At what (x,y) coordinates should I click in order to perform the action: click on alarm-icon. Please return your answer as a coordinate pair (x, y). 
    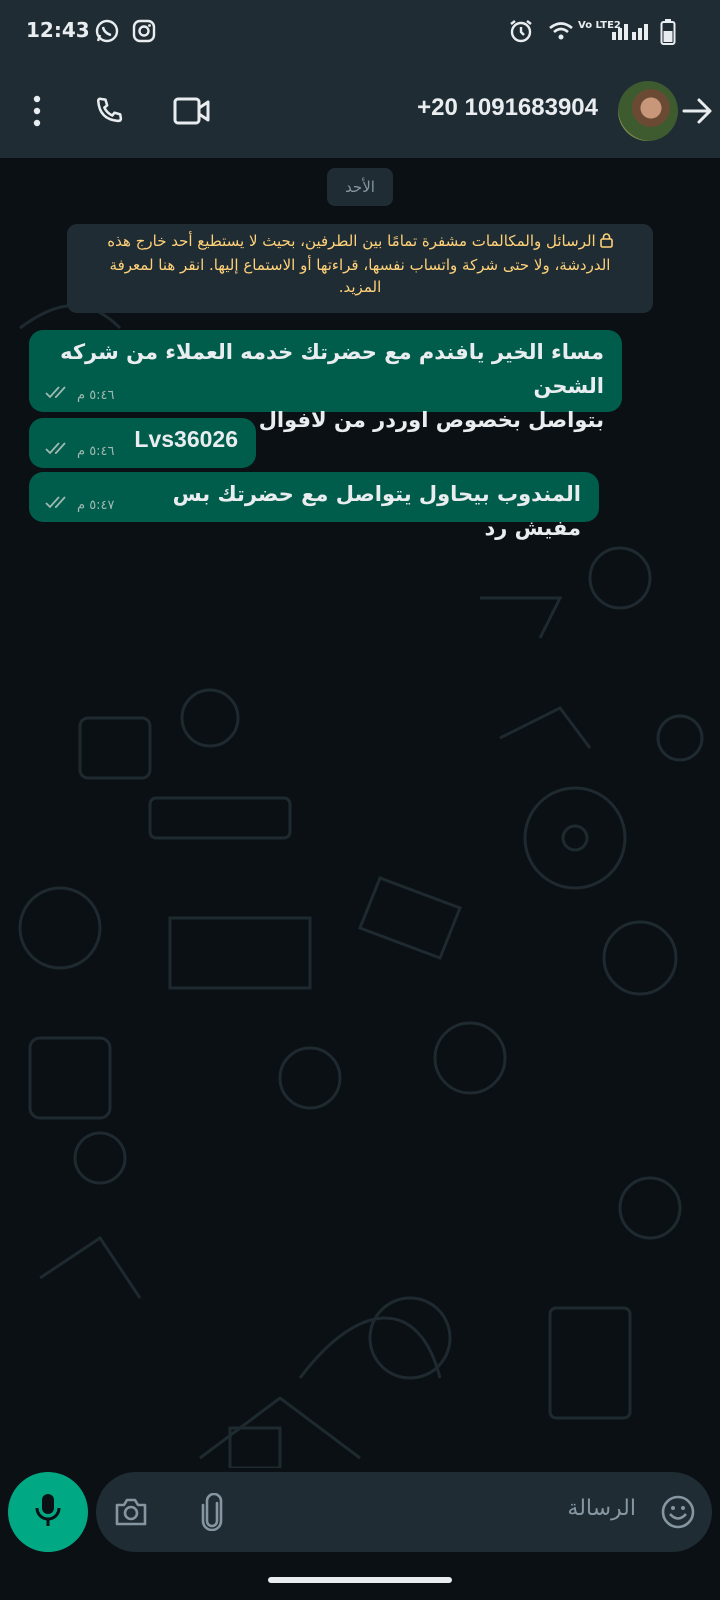
    Looking at the image, I should click on (521, 32).